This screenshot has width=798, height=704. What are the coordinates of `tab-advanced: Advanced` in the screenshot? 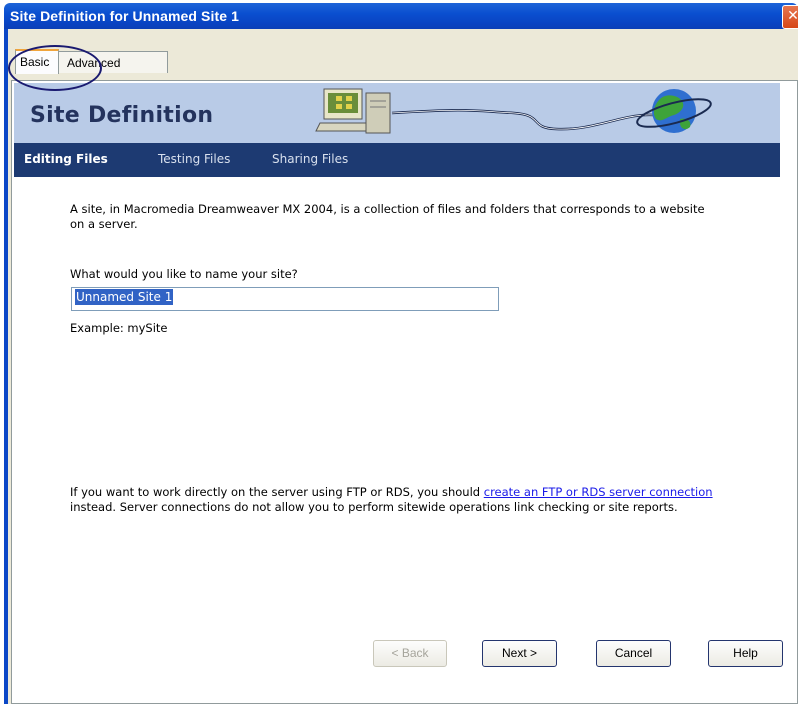 It's located at (113, 62).